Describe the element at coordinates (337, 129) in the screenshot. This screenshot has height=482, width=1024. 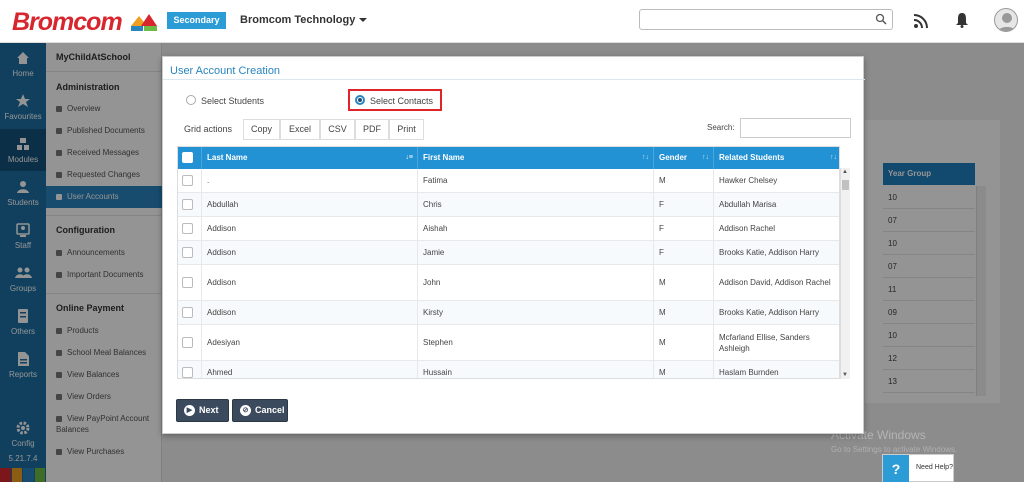
I see `csv-button: CSV` at that location.